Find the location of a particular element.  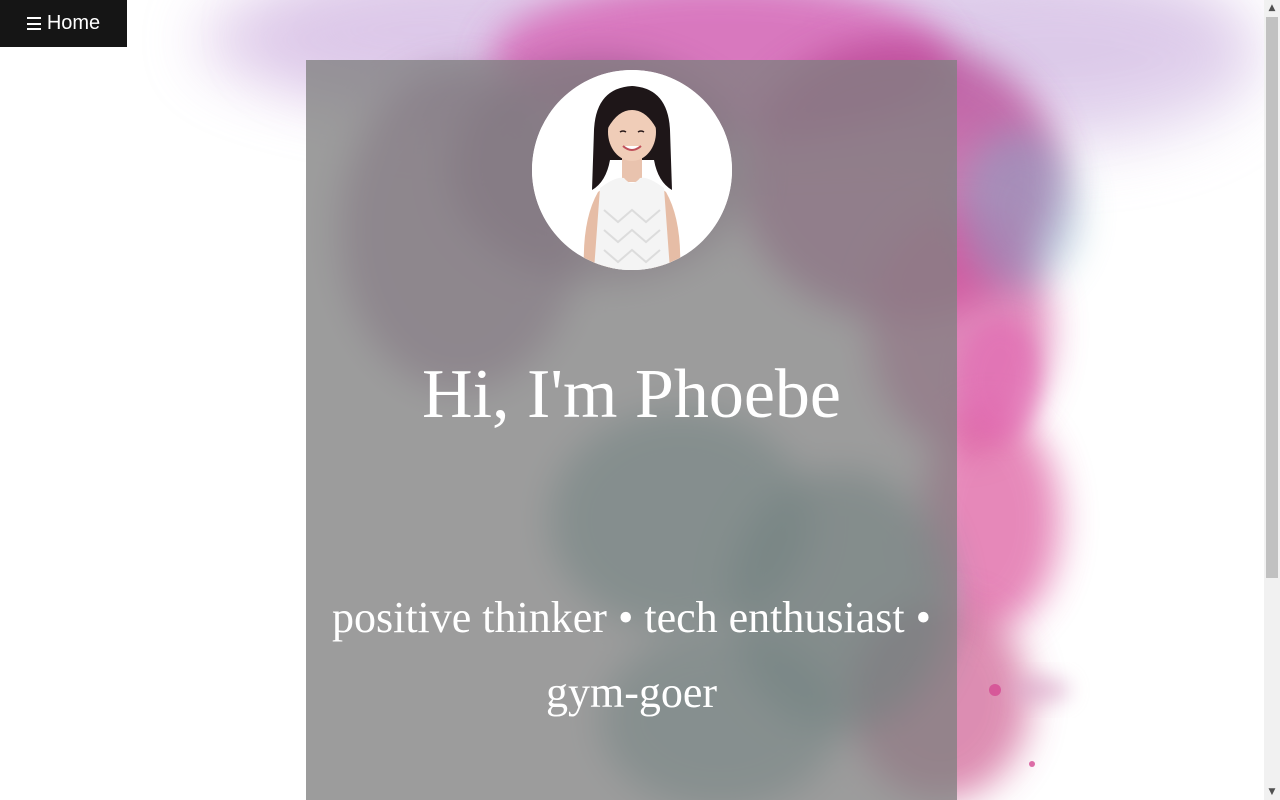

scrollbar-thumb is located at coordinates (1272, 297).